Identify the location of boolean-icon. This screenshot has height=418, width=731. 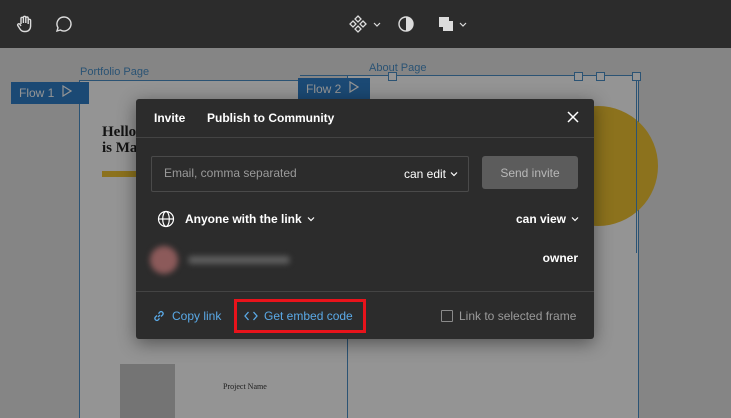
(454, 24).